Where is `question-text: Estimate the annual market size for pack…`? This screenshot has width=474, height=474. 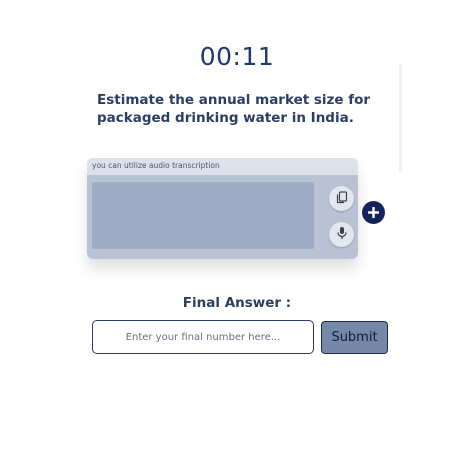 question-text: Estimate the annual market size for pack… is located at coordinates (234, 109).